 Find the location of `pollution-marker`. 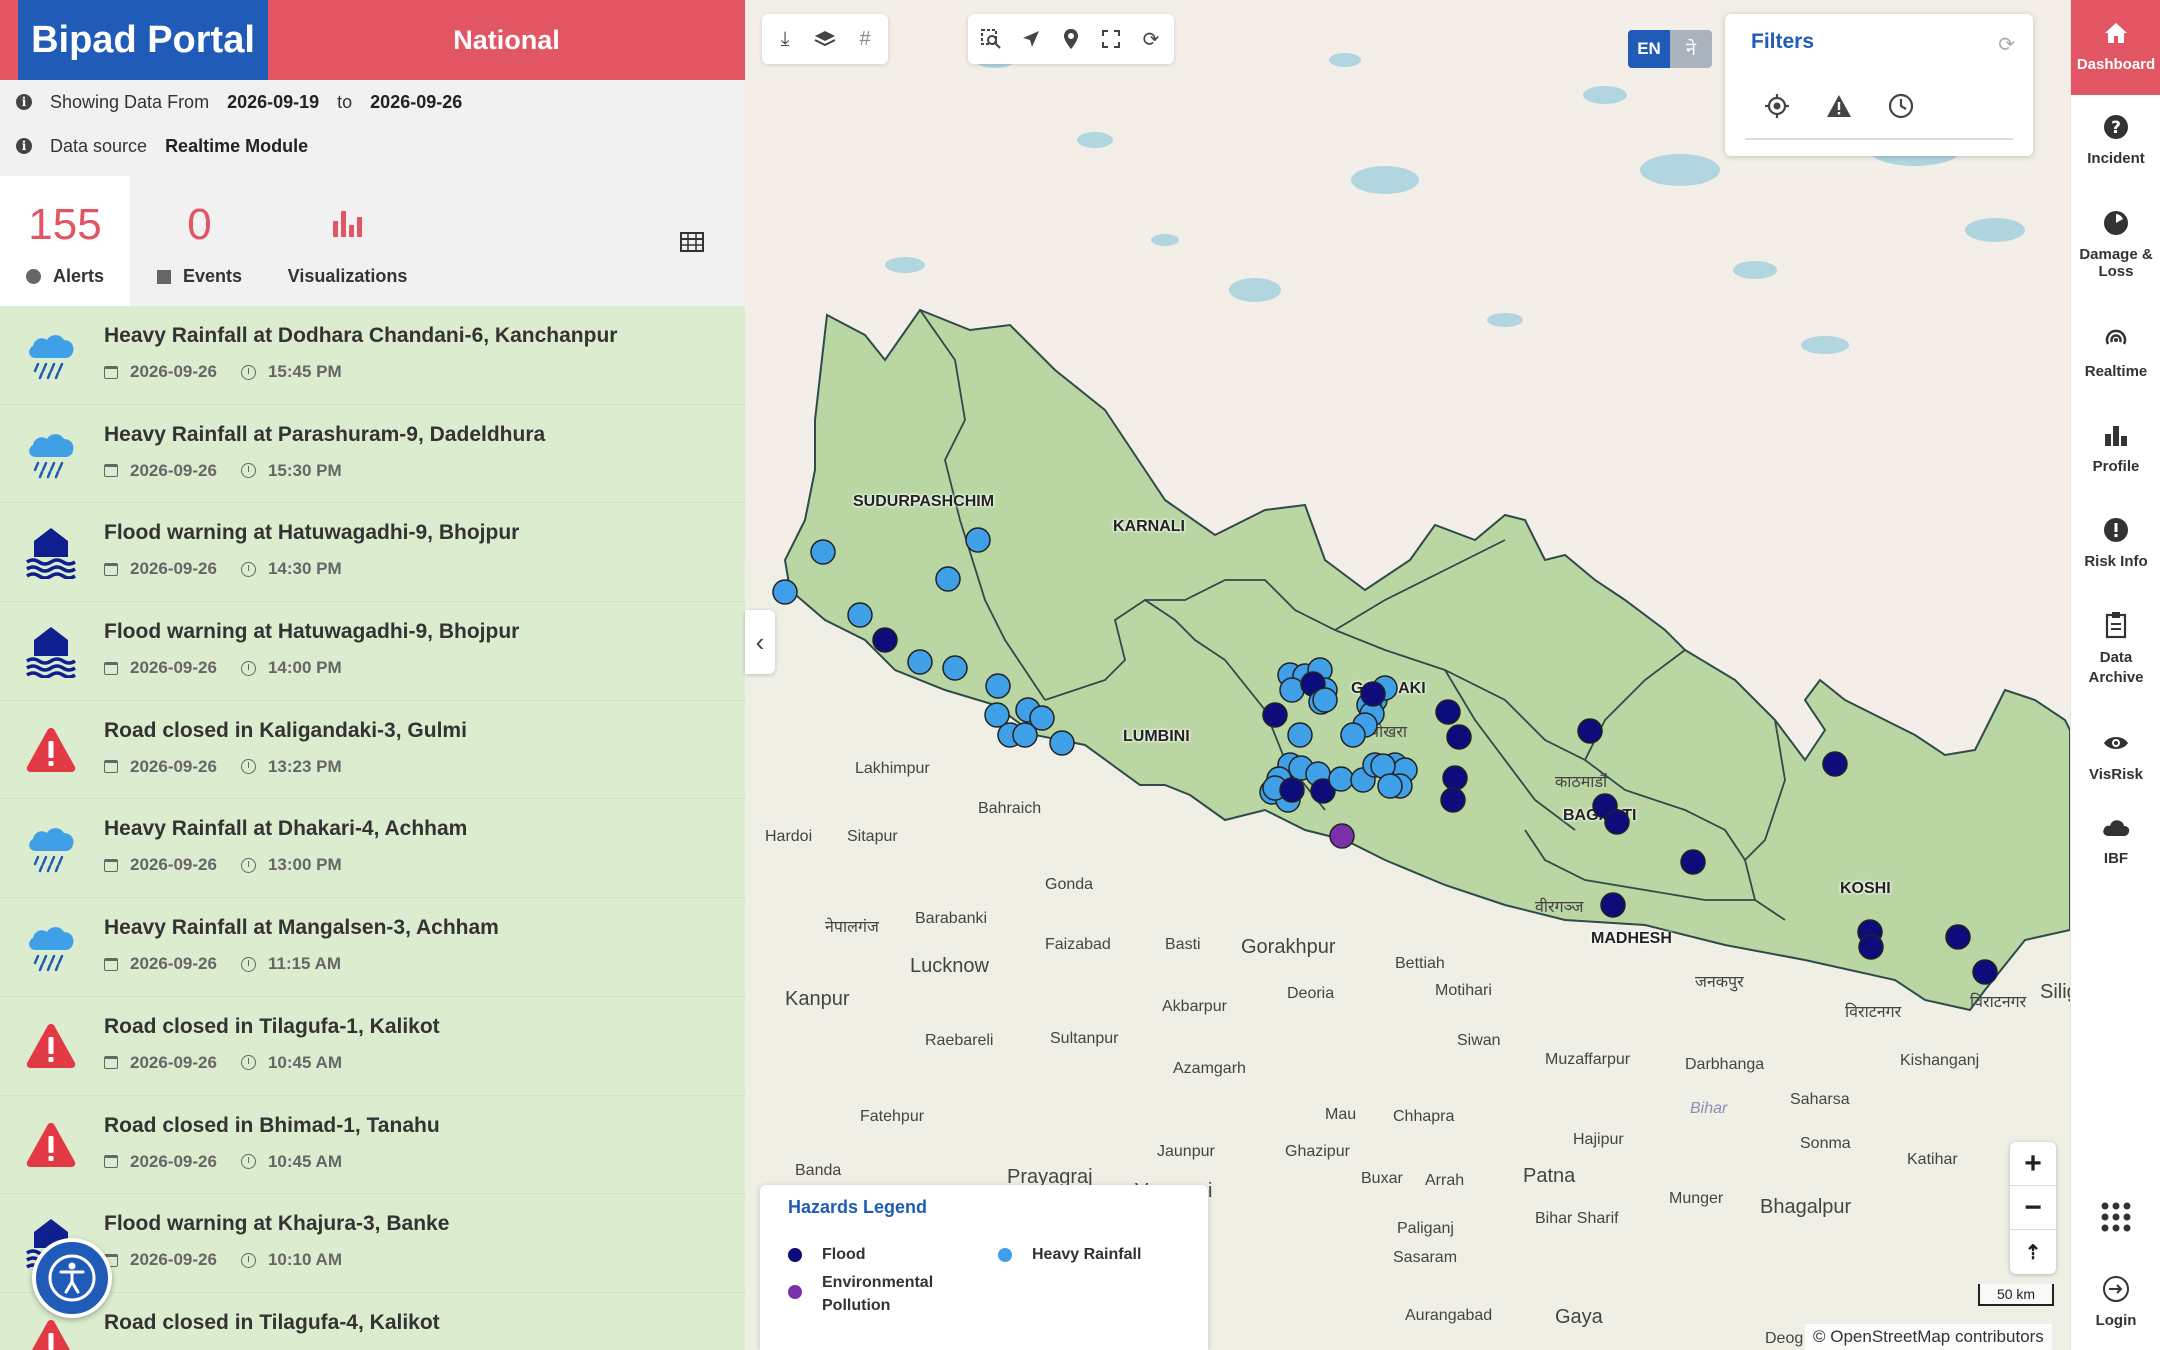

pollution-marker is located at coordinates (1342, 836).